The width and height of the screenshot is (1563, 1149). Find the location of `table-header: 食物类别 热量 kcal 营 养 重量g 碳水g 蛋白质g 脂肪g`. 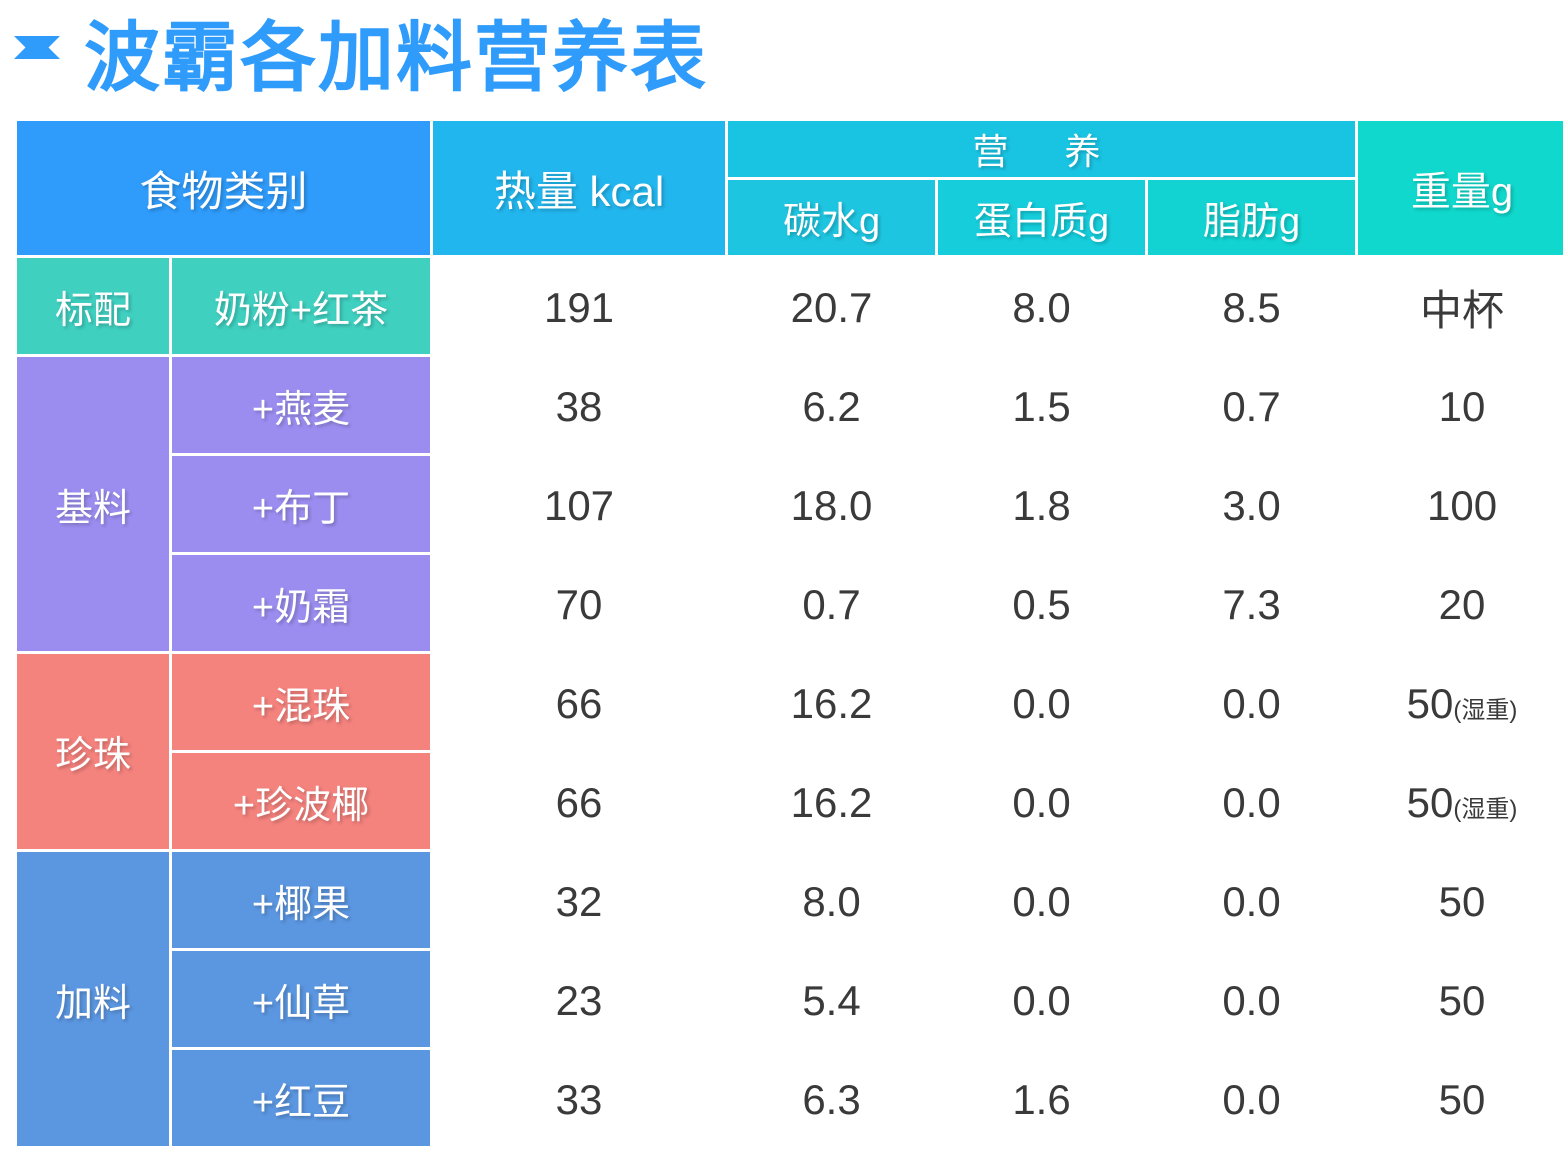

table-header: 食物类别 热量 kcal 营 养 重量g 碳水g 蛋白质g 脂肪g is located at coordinates (790, 188).